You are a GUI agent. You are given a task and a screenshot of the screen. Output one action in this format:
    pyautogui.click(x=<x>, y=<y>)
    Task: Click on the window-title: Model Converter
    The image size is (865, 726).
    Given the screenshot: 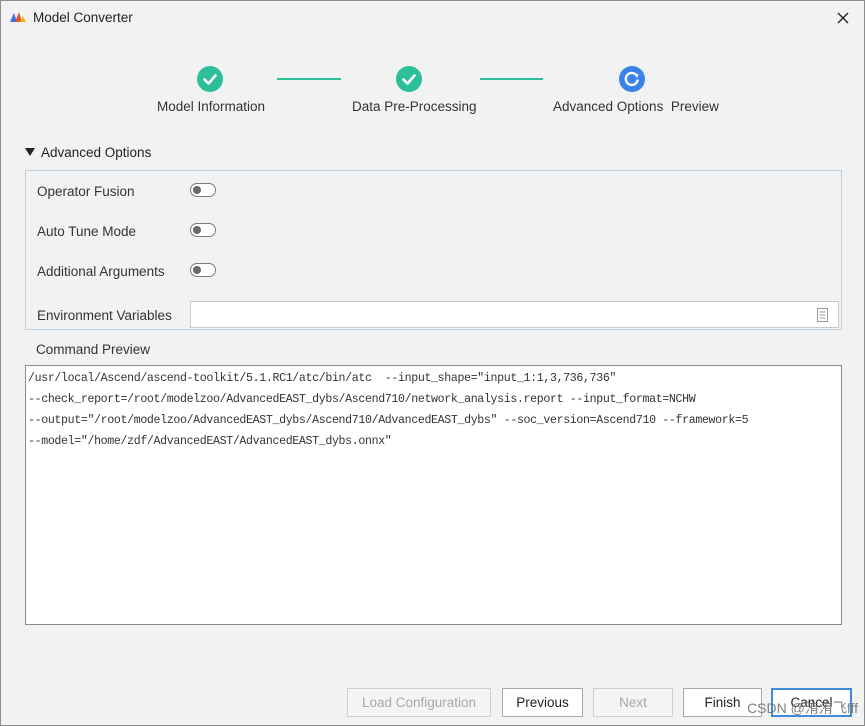 What is the action you would take?
    pyautogui.click(x=83, y=17)
    